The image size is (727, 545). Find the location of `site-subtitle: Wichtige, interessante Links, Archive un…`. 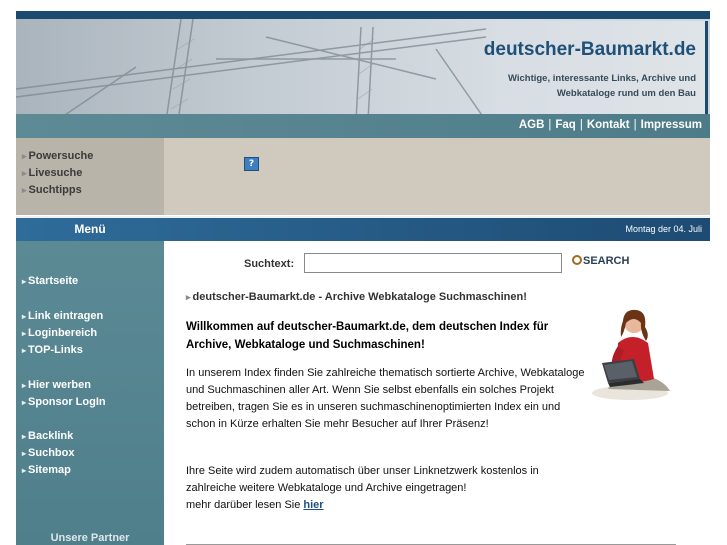

site-subtitle: Wichtige, interessante Links, Archive un… is located at coordinates (601, 86).